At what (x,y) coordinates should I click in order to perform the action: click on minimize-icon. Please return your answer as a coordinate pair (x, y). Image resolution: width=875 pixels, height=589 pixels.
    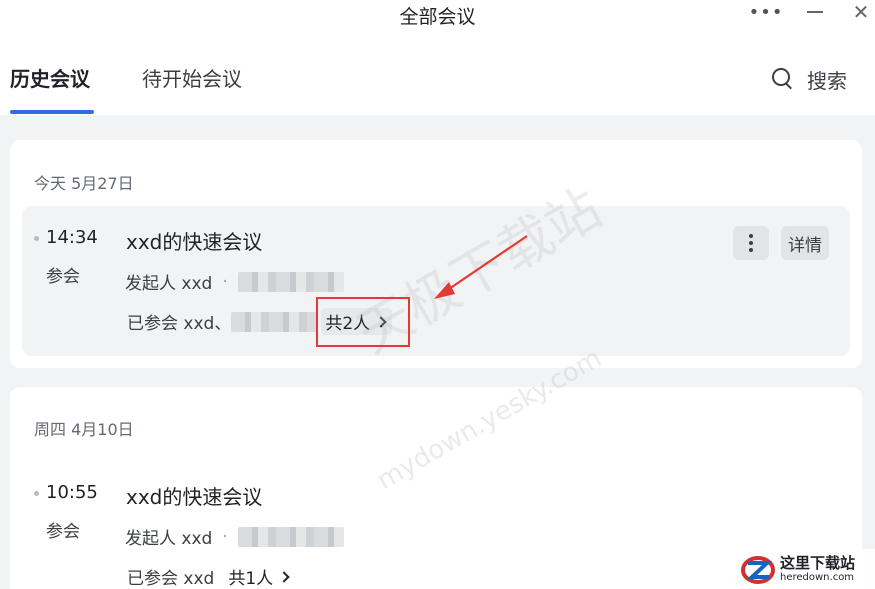
    Looking at the image, I should click on (815, 12).